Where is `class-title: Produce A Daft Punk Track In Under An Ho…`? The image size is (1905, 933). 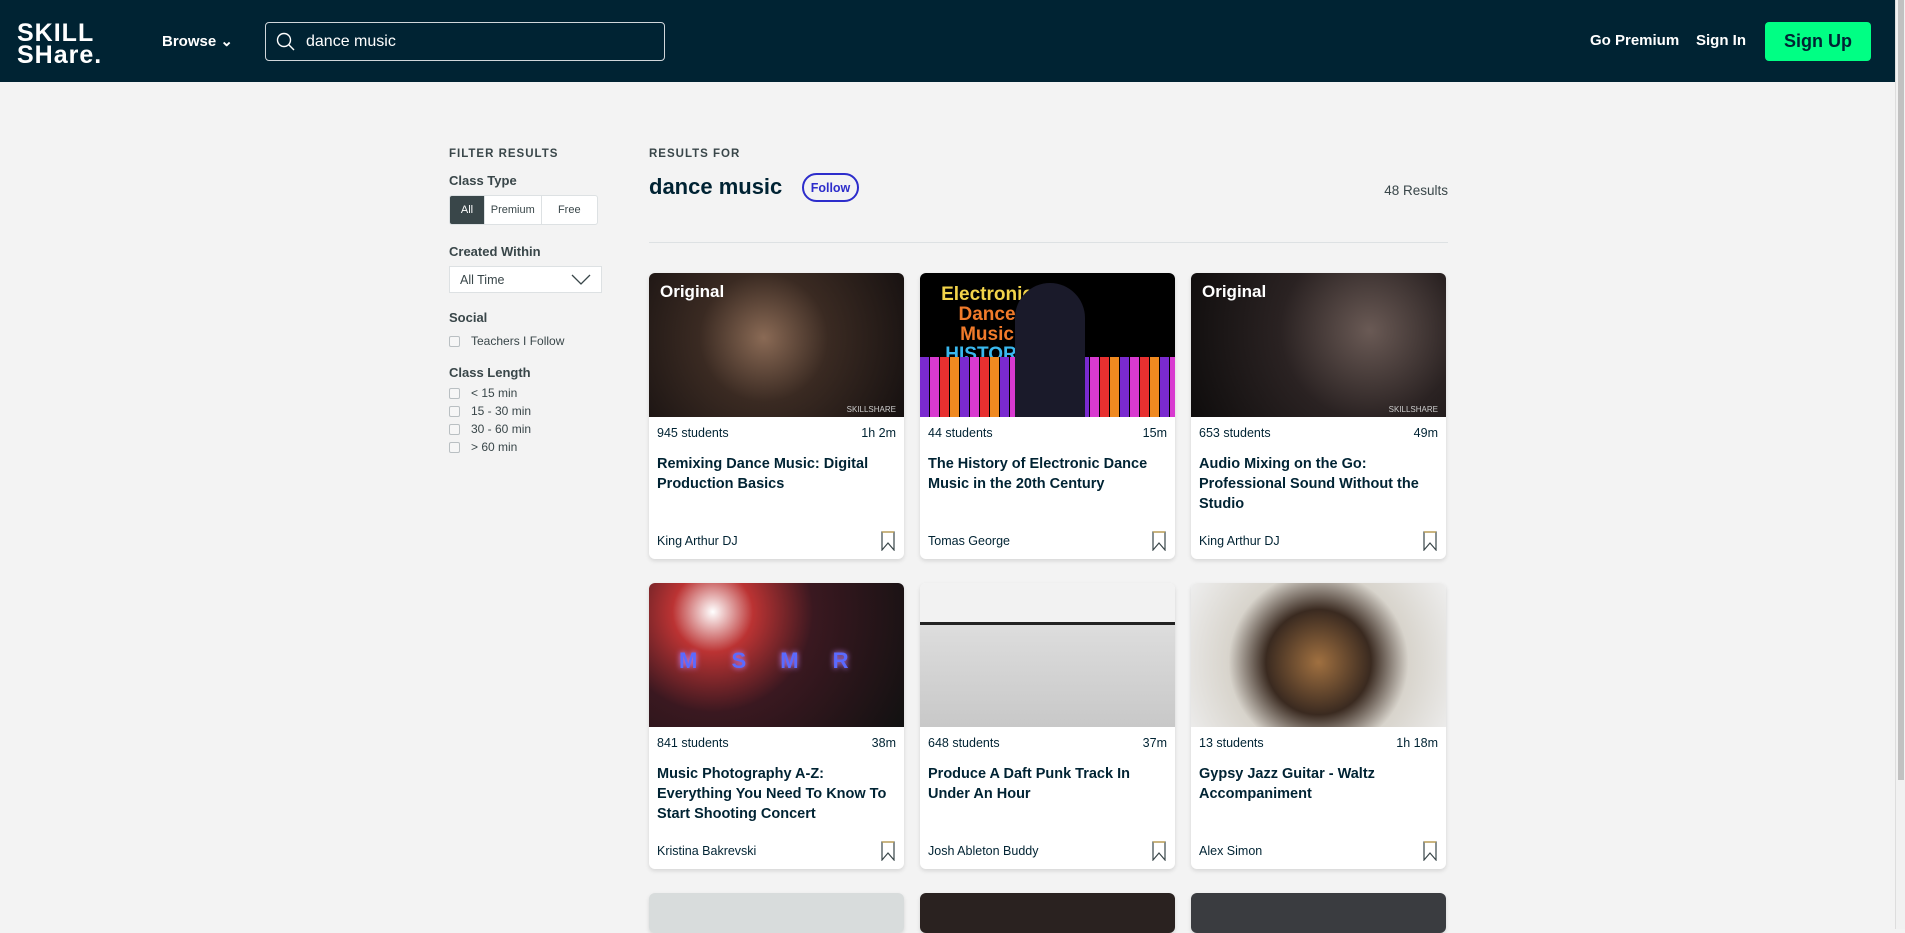
class-title: Produce A Daft Punk Track In Under An Ho… is located at coordinates (1047, 777).